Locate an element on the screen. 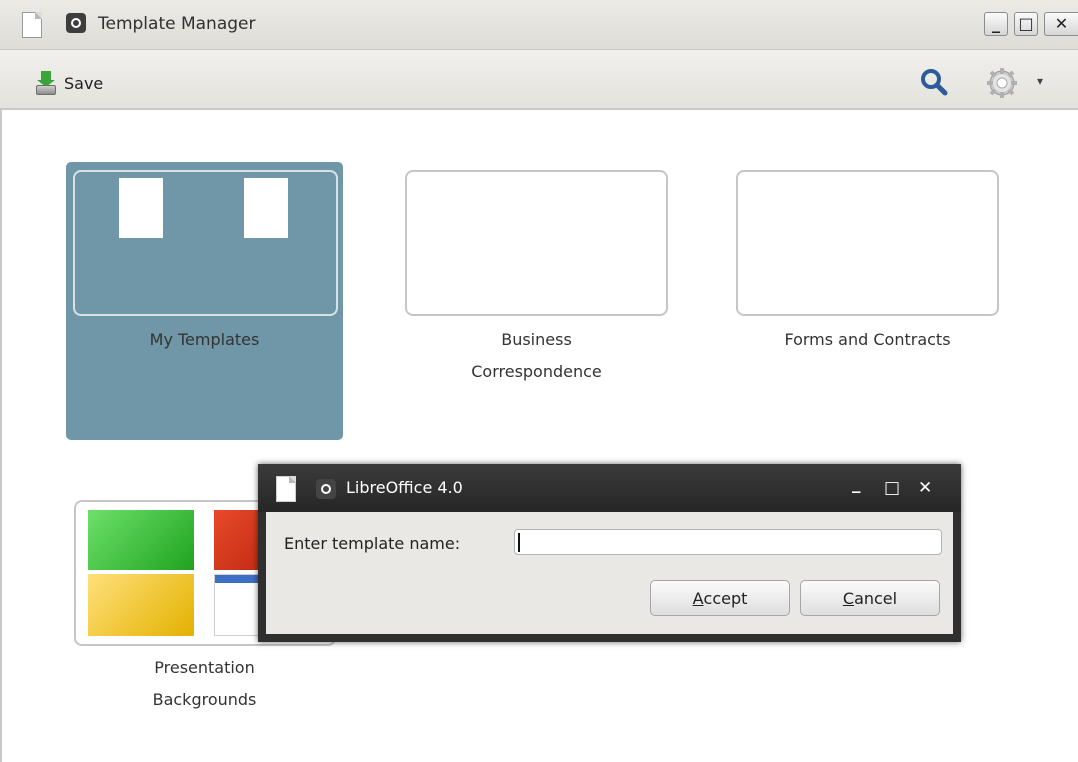 This screenshot has height=762, width=1078. toolbar: Save is located at coordinates (539, 80).